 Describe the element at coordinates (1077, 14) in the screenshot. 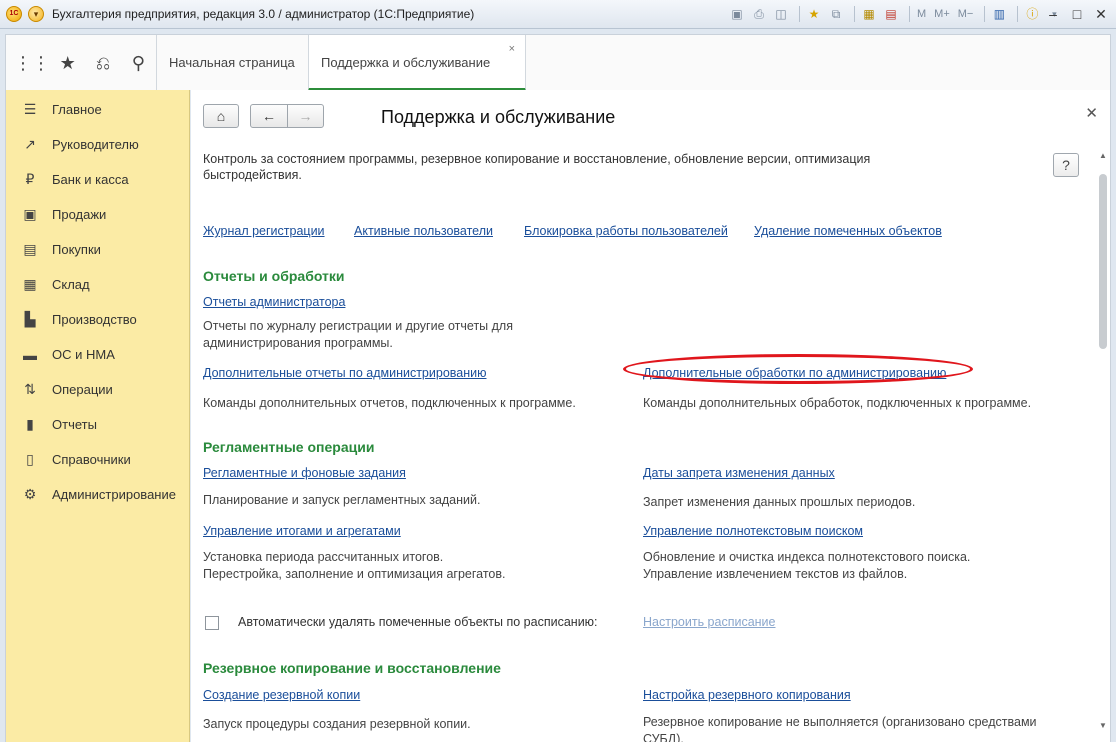

I see `maximize-button: □` at that location.